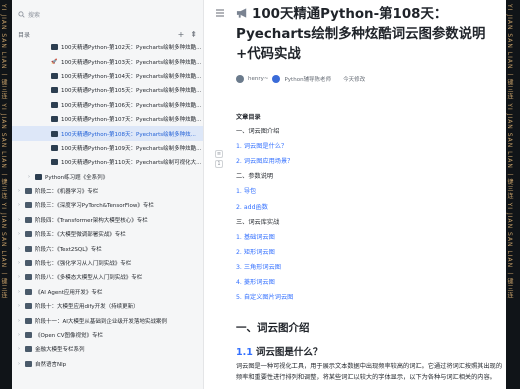 This screenshot has width=520, height=389. What do you see at coordinates (366, 145) in the screenshot?
I see `toc-item: 1. 词云图是什么？` at bounding box center [366, 145].